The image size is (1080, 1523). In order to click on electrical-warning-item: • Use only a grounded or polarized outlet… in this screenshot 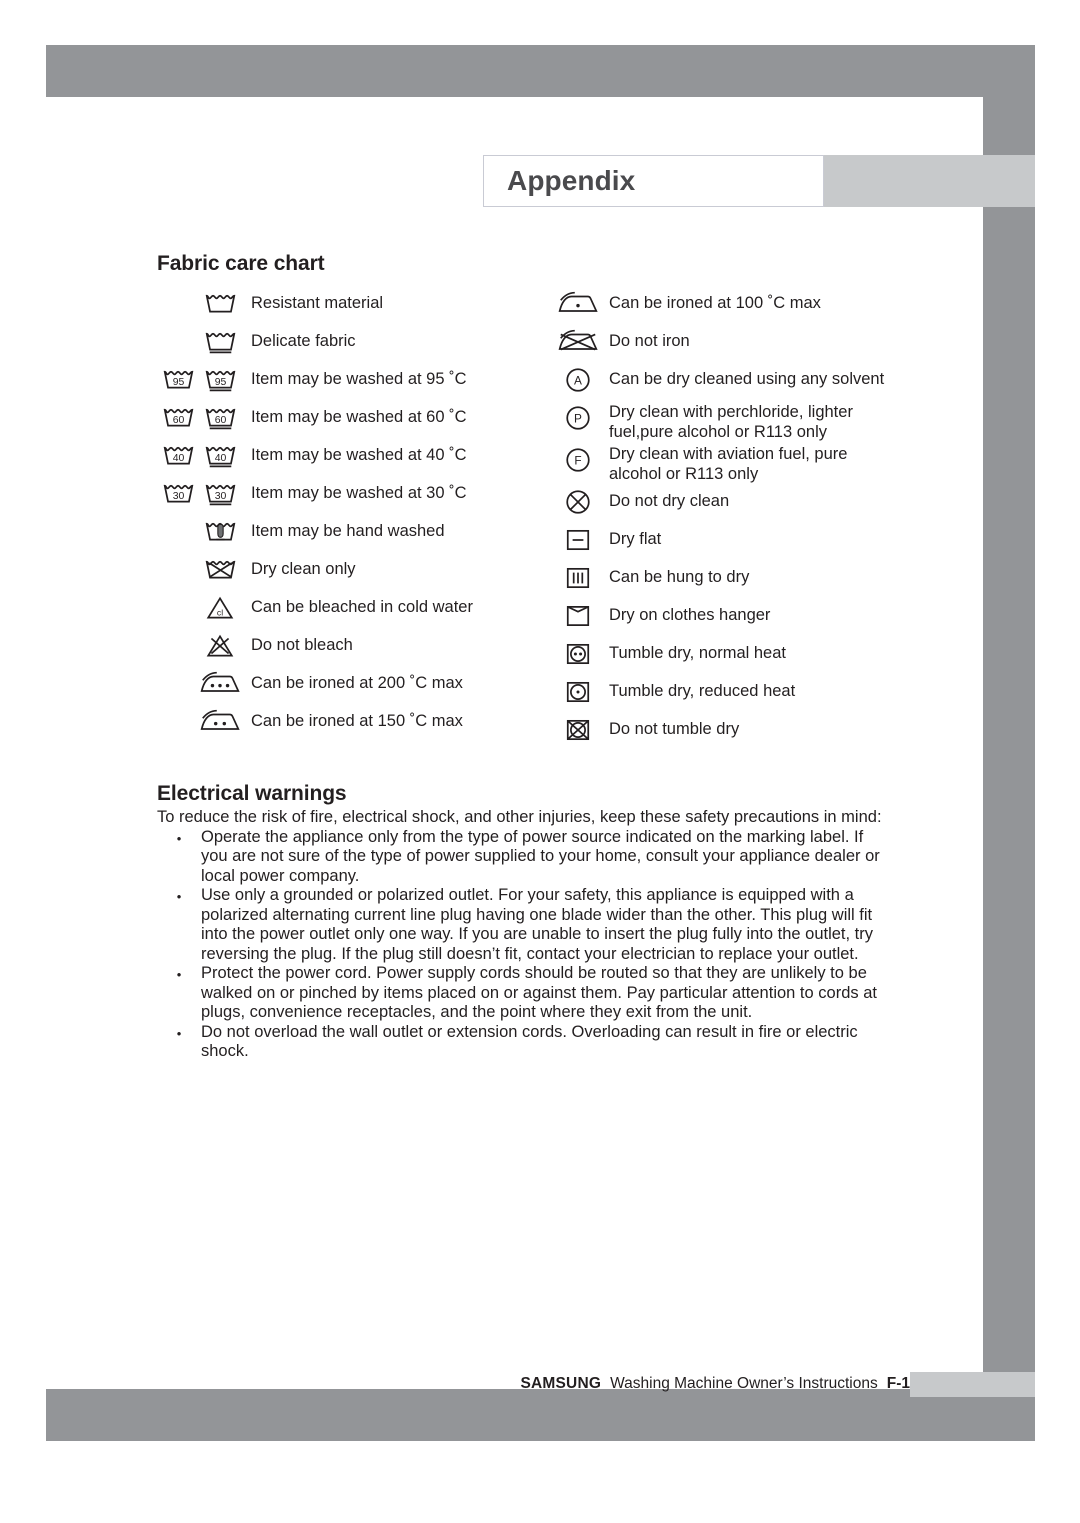, I will do `click(522, 925)`.